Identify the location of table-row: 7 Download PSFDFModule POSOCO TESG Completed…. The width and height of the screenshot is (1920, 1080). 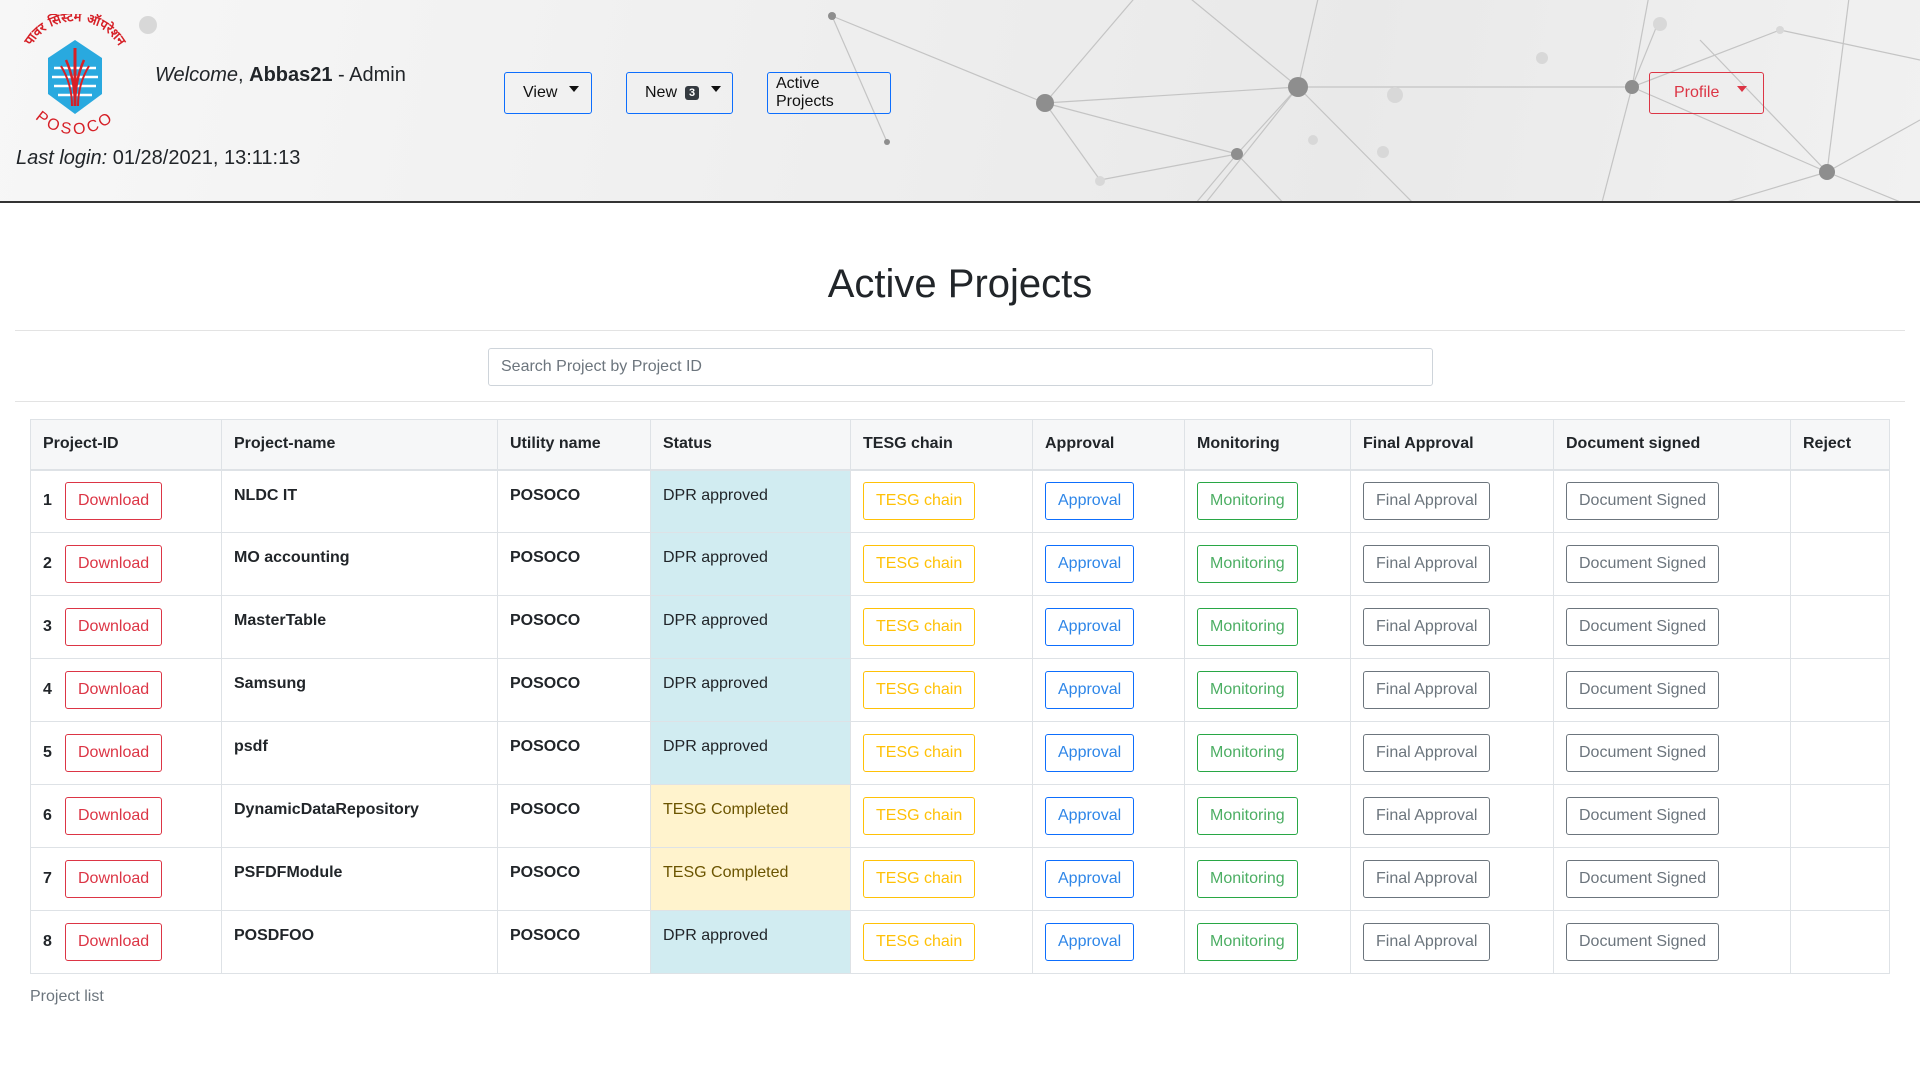
(960, 879).